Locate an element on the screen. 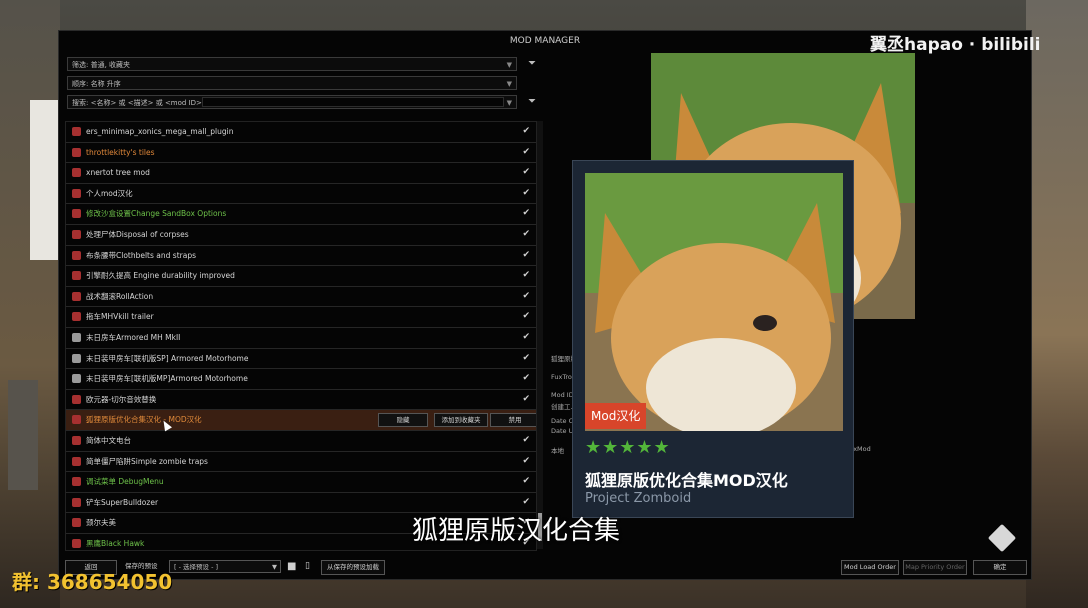  clear-filter-icon: ⏷ is located at coordinates (532, 102).